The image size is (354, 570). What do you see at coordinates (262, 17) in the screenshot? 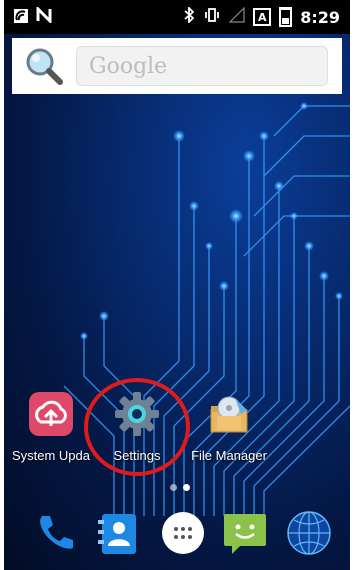
I see `network-type-badge: A` at bounding box center [262, 17].